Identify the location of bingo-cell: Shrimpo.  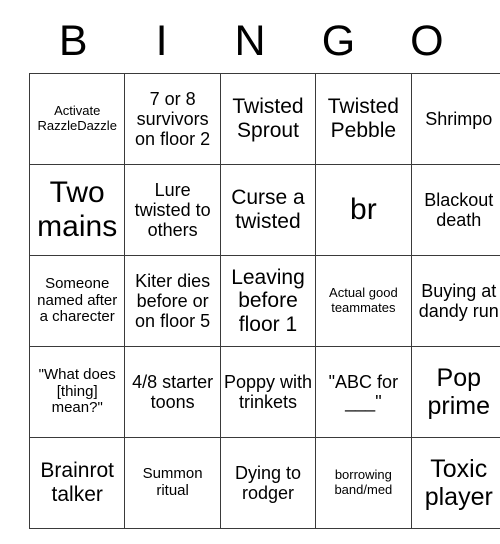
(455, 119).